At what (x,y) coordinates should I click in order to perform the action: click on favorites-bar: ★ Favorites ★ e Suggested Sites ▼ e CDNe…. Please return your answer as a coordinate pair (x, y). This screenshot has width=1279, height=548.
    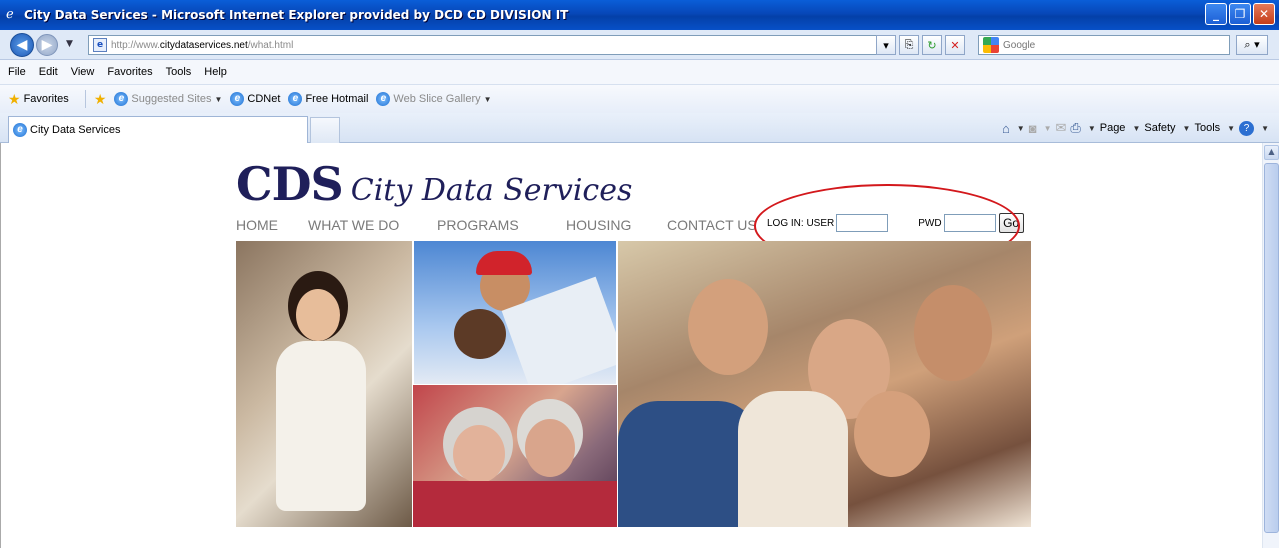
    Looking at the image, I should click on (639, 99).